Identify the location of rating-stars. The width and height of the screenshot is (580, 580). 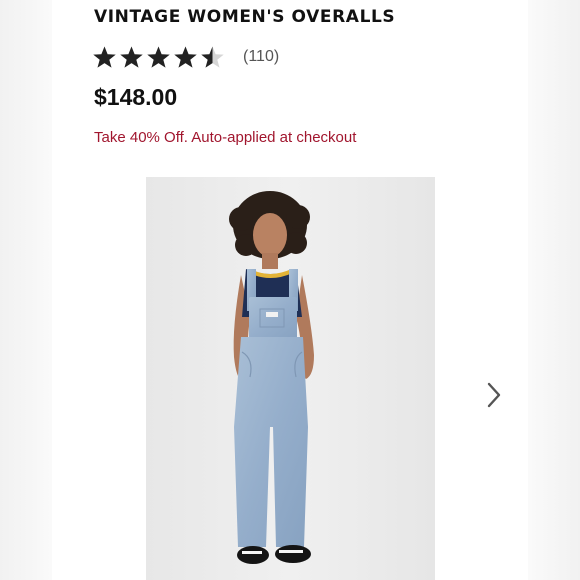
(159, 57).